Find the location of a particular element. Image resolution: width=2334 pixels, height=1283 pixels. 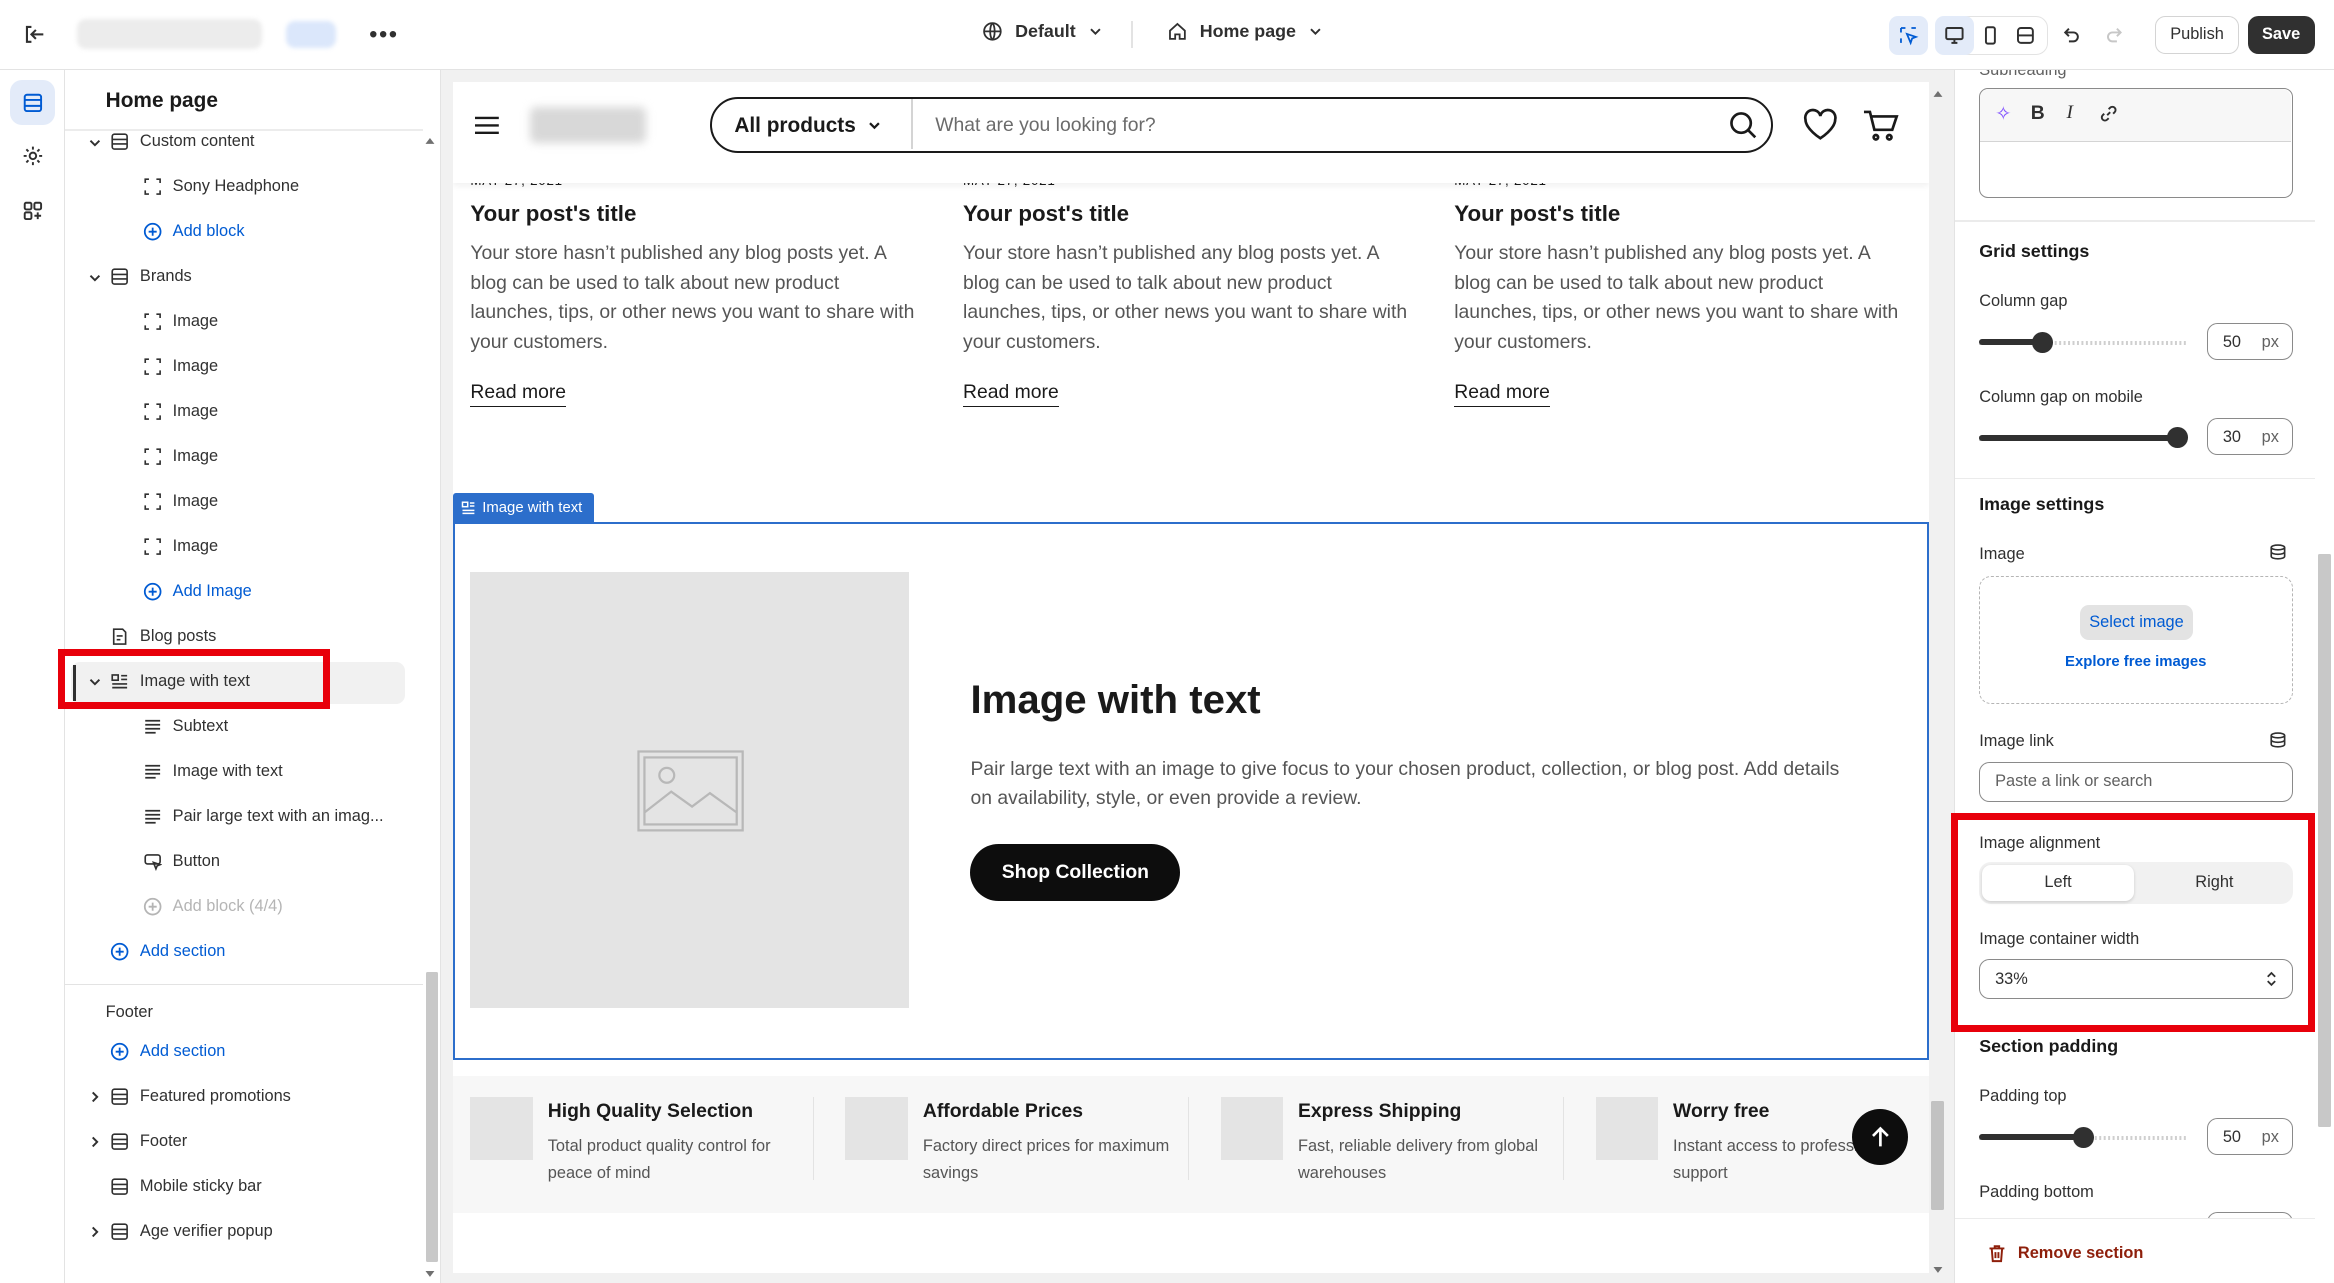

tree-section-age-verifier-popup: Age verifier popup is located at coordinates (243, 1232).